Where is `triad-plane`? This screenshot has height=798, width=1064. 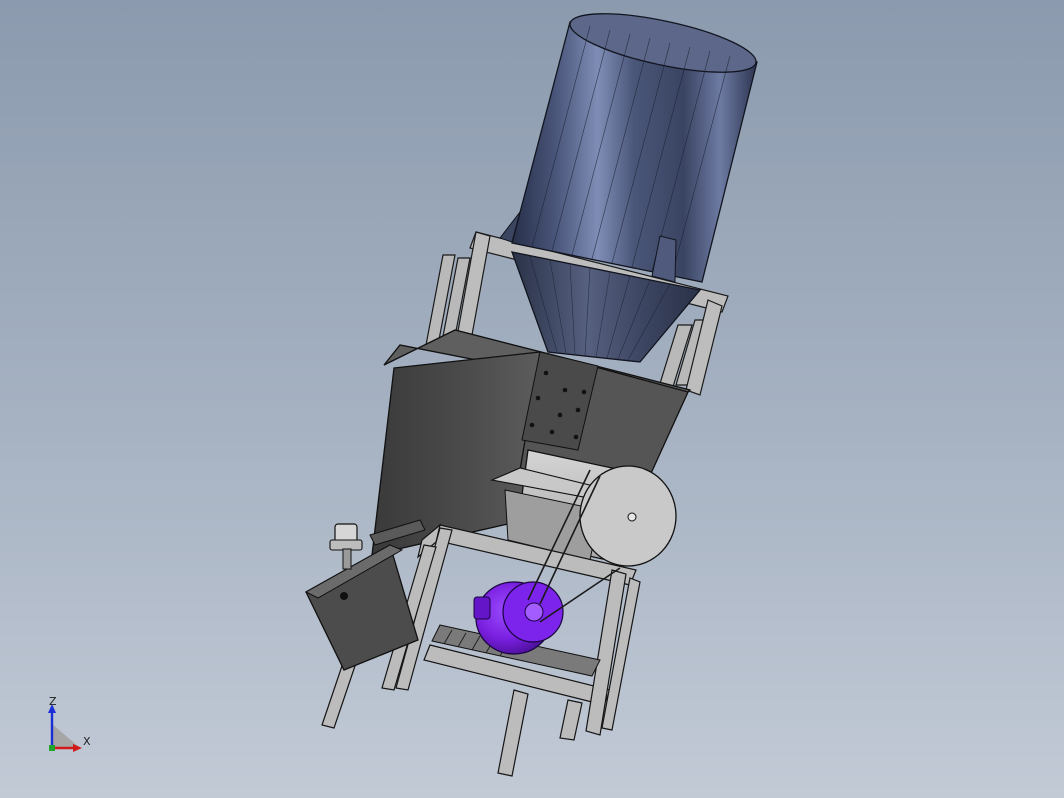 triad-plane is located at coordinates (66, 736).